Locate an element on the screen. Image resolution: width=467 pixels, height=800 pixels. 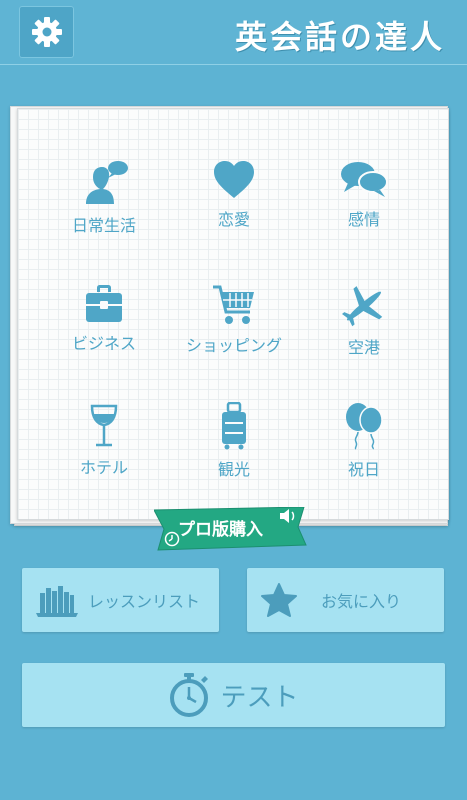
category-holidays: 祝日 is located at coordinates (364, 452).